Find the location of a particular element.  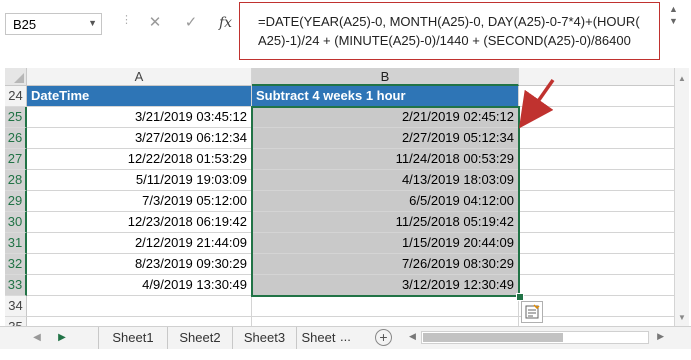

header-cell-datetime: DateTime is located at coordinates (139, 96).